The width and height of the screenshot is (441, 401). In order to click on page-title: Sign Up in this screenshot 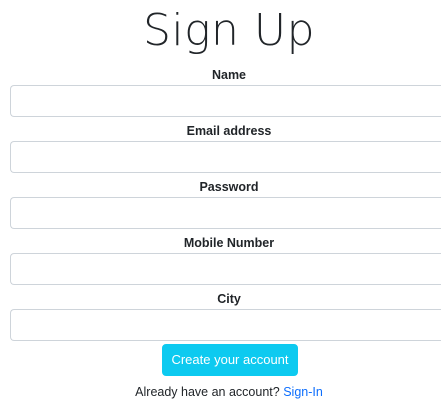, I will do `click(229, 30)`.